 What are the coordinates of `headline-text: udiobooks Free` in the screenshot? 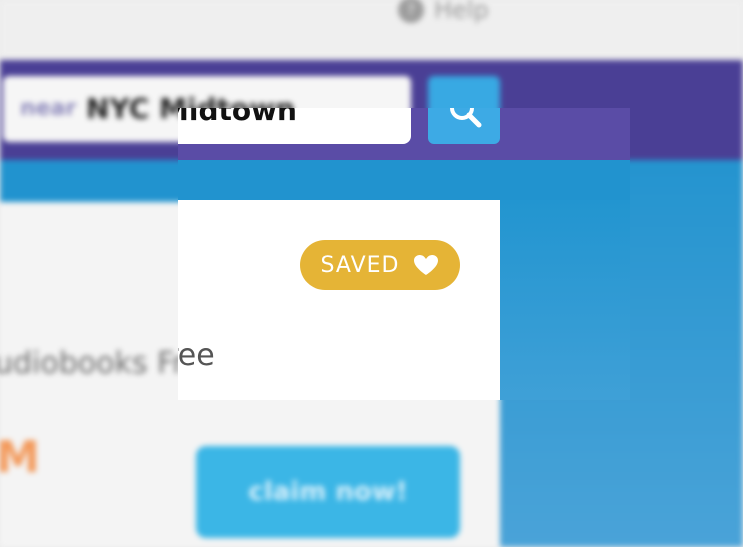 It's located at (196, 355).